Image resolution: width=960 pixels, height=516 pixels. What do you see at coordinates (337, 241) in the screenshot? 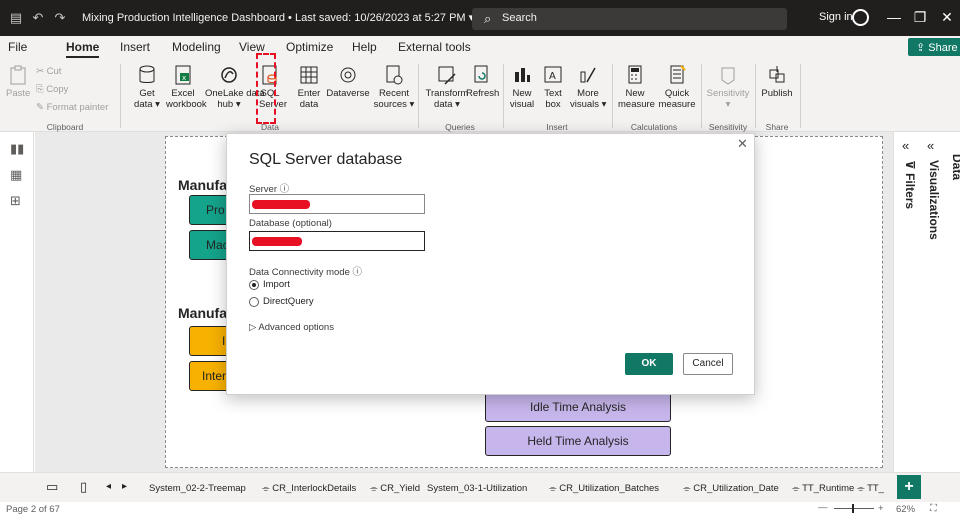
I see `database-field` at bounding box center [337, 241].